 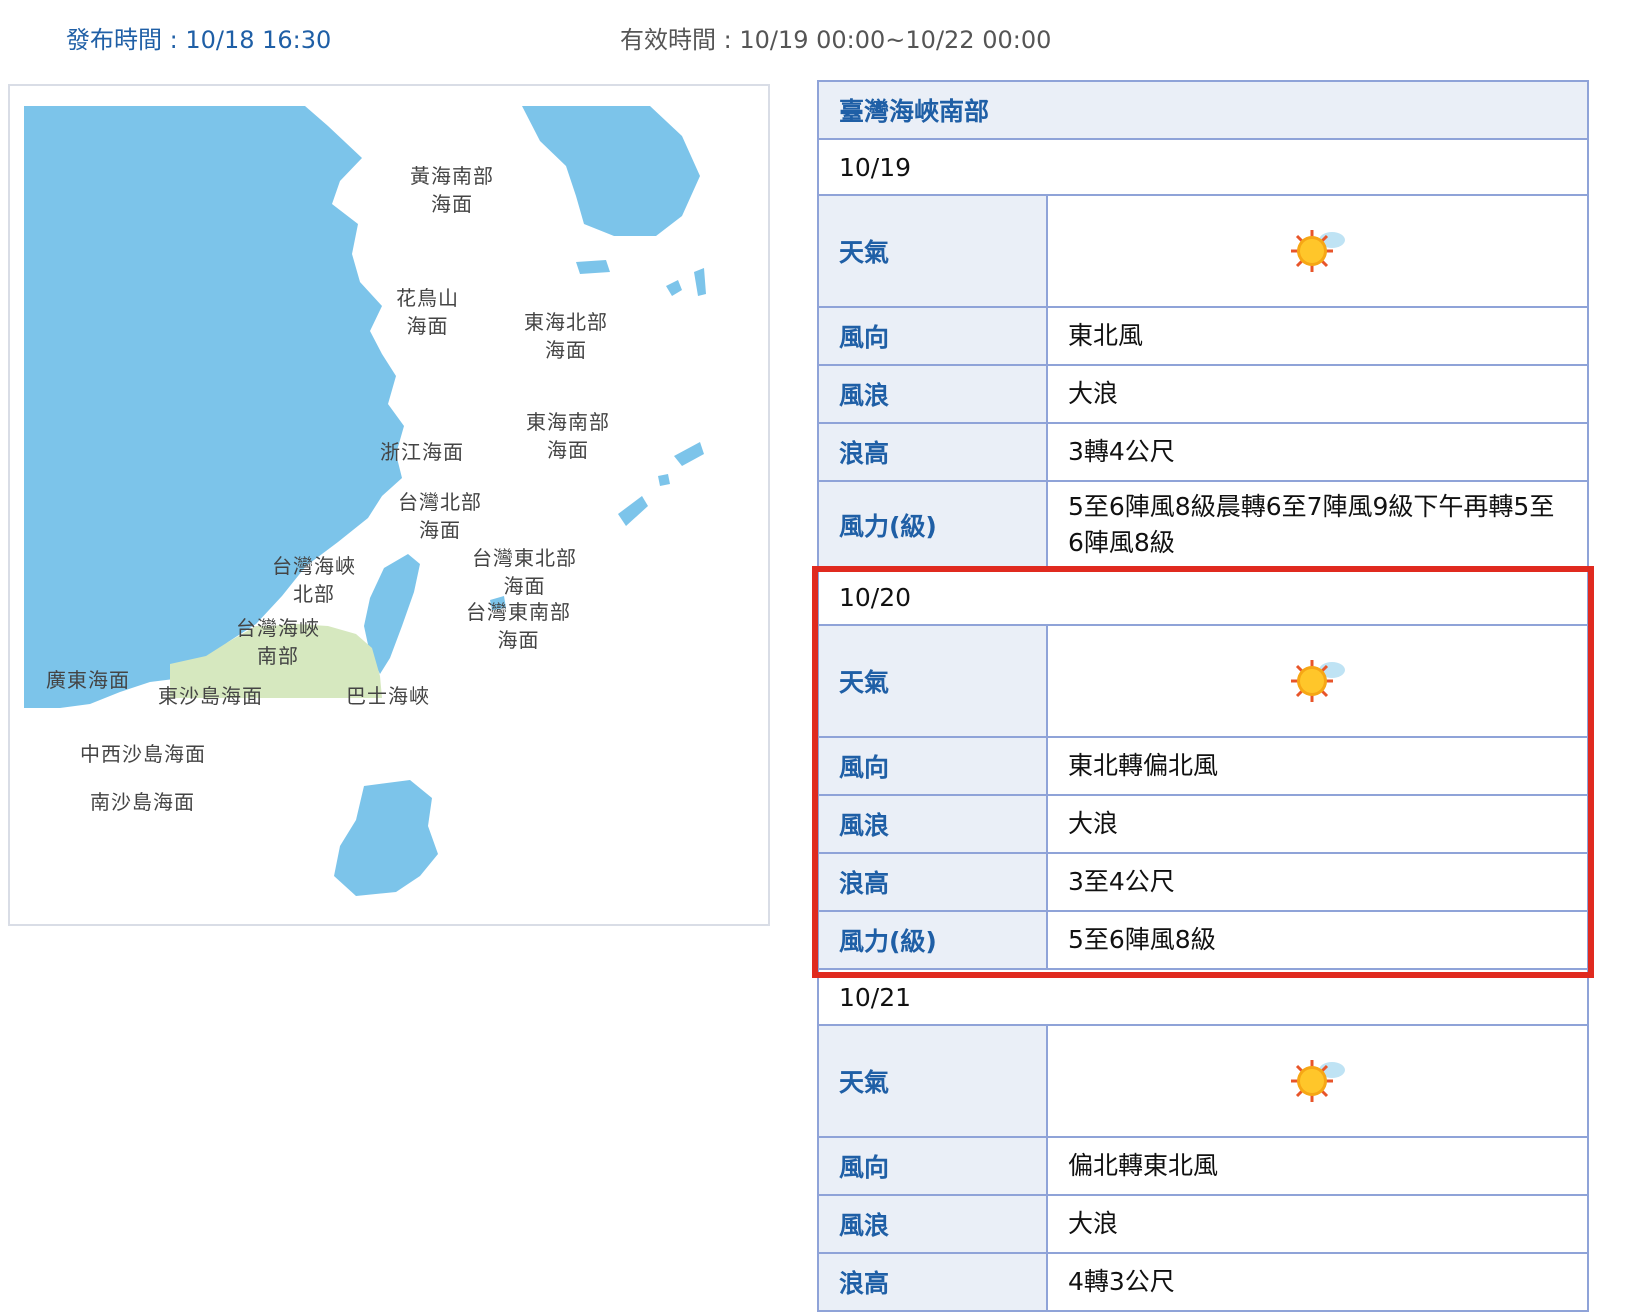 I want to click on wind-force-row: 風力(級) 5至6陣風8級, so click(x=1203, y=941).